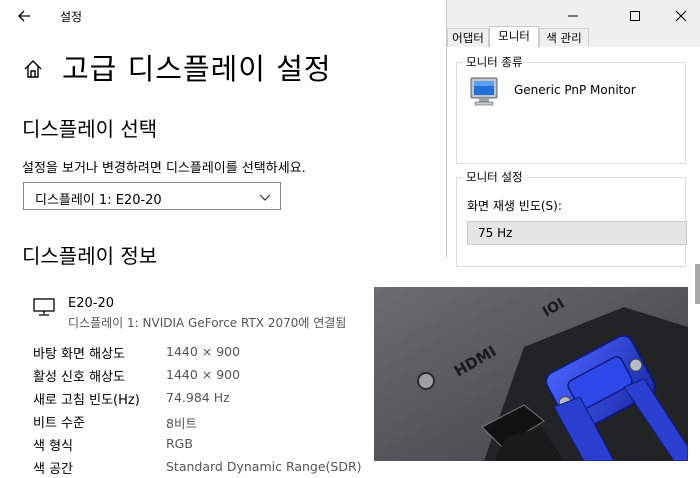 This screenshot has width=700, height=478. I want to click on refresh-rate-select: 75 Hz, so click(577, 233).